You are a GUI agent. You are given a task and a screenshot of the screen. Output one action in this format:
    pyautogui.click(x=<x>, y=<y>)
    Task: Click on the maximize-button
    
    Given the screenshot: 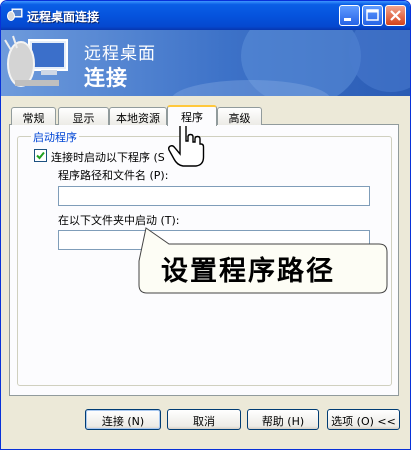 What is the action you would take?
    pyautogui.click(x=372, y=15)
    